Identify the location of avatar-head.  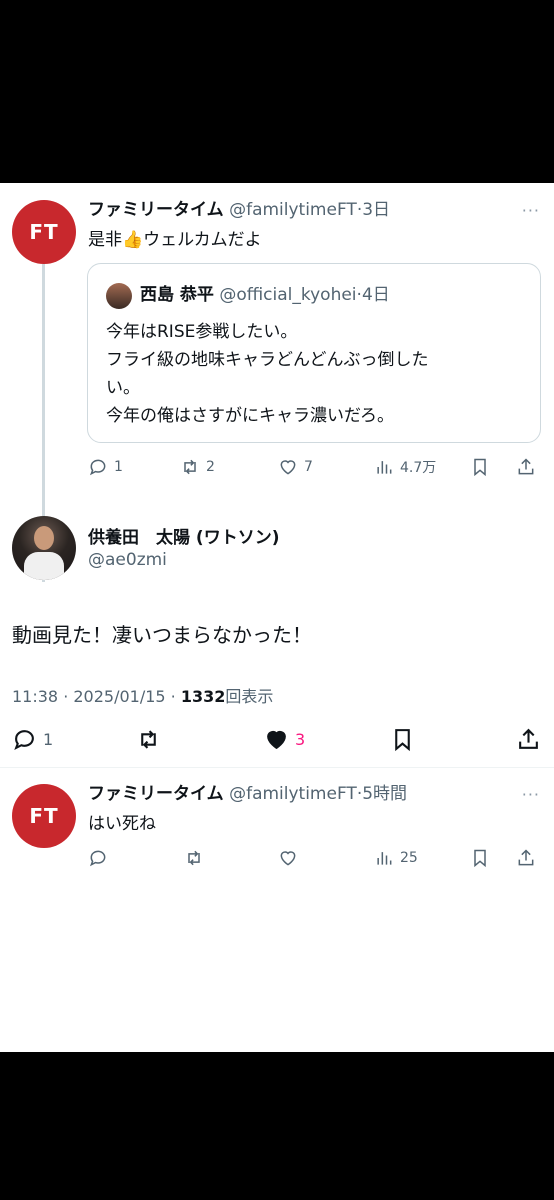
(44, 538).